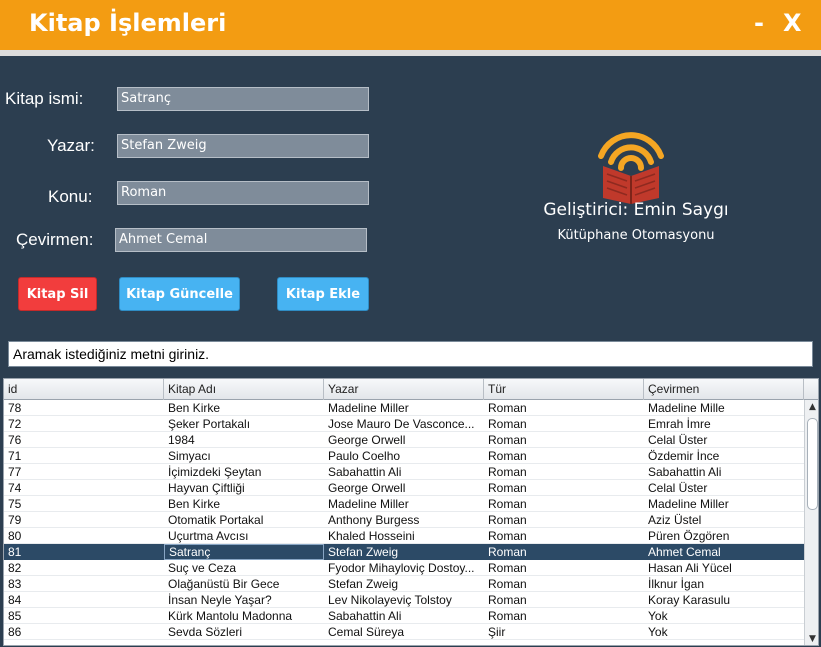 This screenshot has height=647, width=821. I want to click on cell-author: Madeline Miller, so click(368, 408).